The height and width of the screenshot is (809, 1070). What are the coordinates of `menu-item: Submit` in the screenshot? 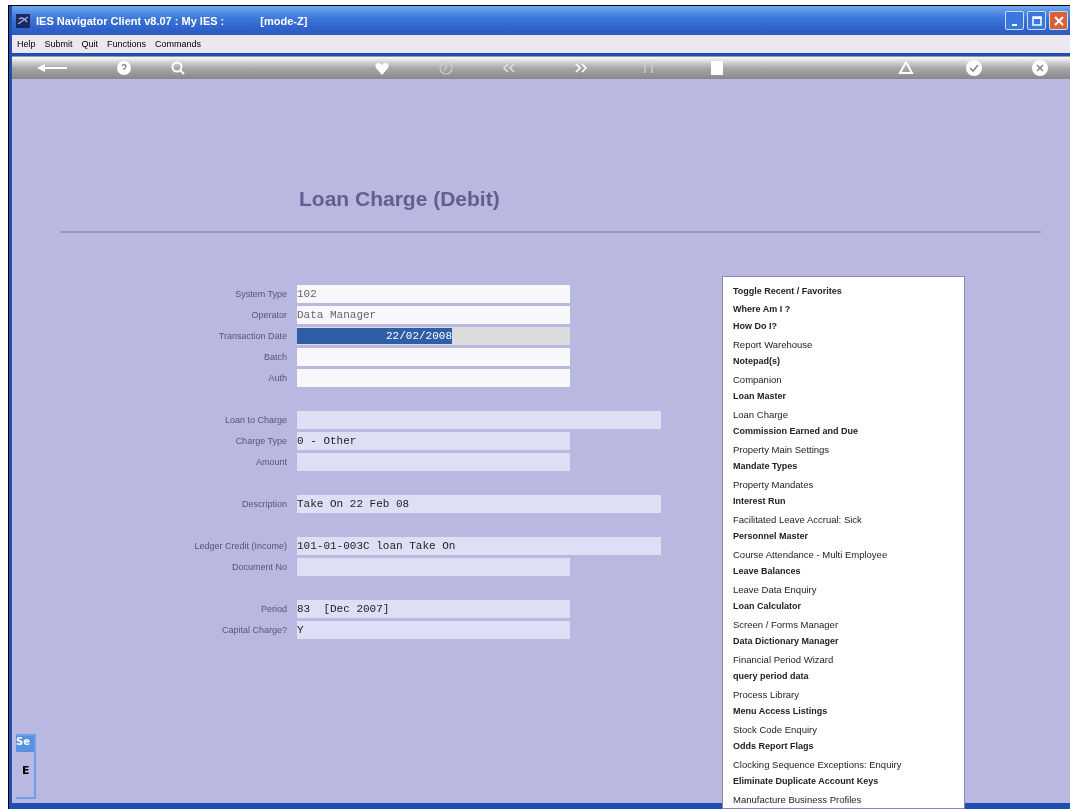 It's located at (58, 44).